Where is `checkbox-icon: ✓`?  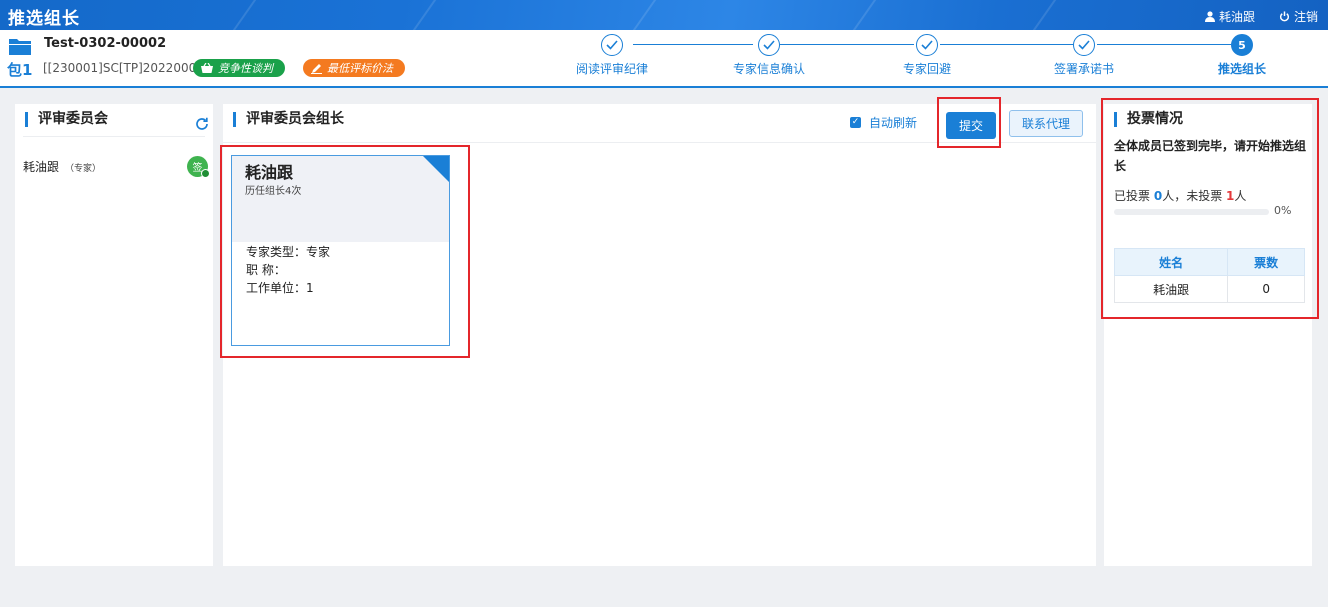 checkbox-icon: ✓ is located at coordinates (855, 122).